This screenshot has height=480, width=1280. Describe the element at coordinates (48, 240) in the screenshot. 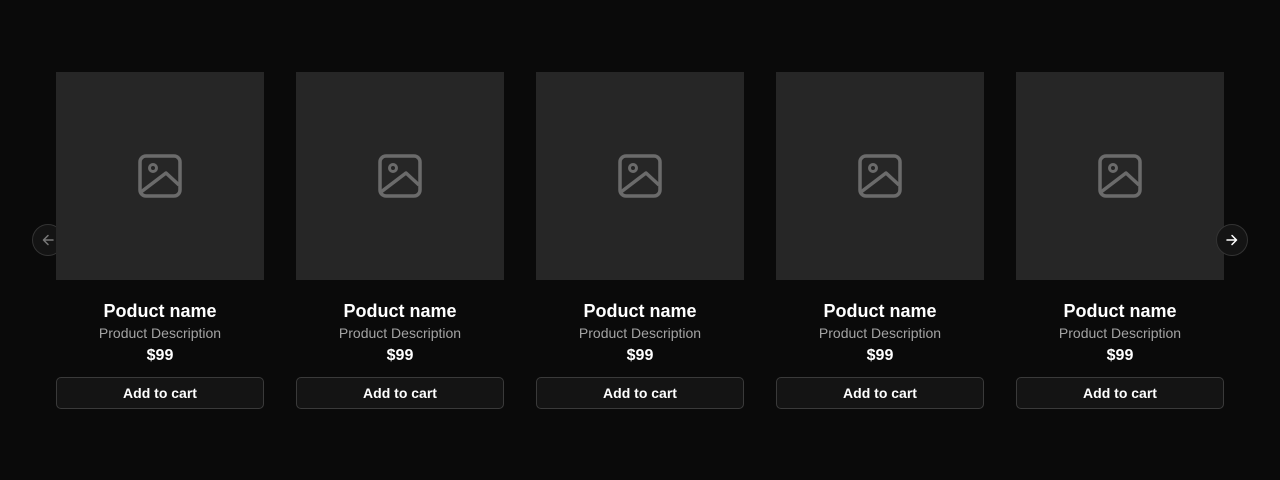

I see `arrow-left-icon` at that location.